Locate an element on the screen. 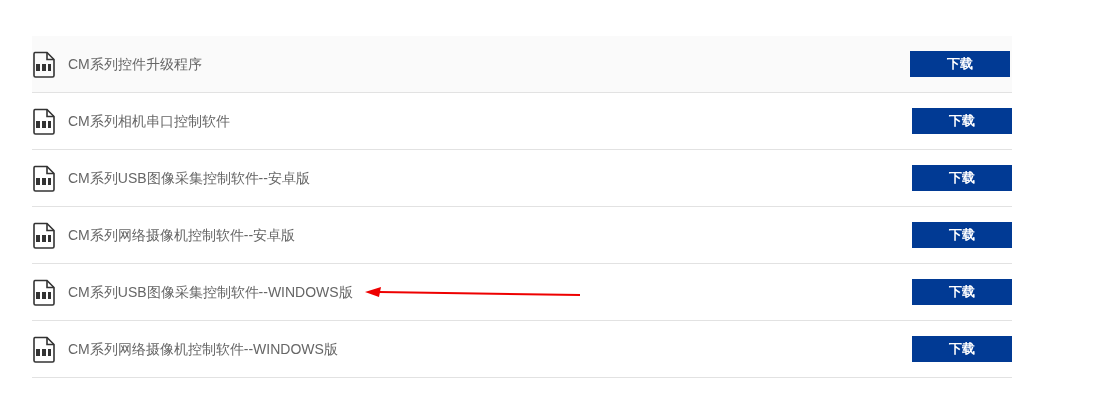 The width and height of the screenshot is (1094, 415). file-title: CM系列USB图像采集控制软件--安卓版 is located at coordinates (189, 178).